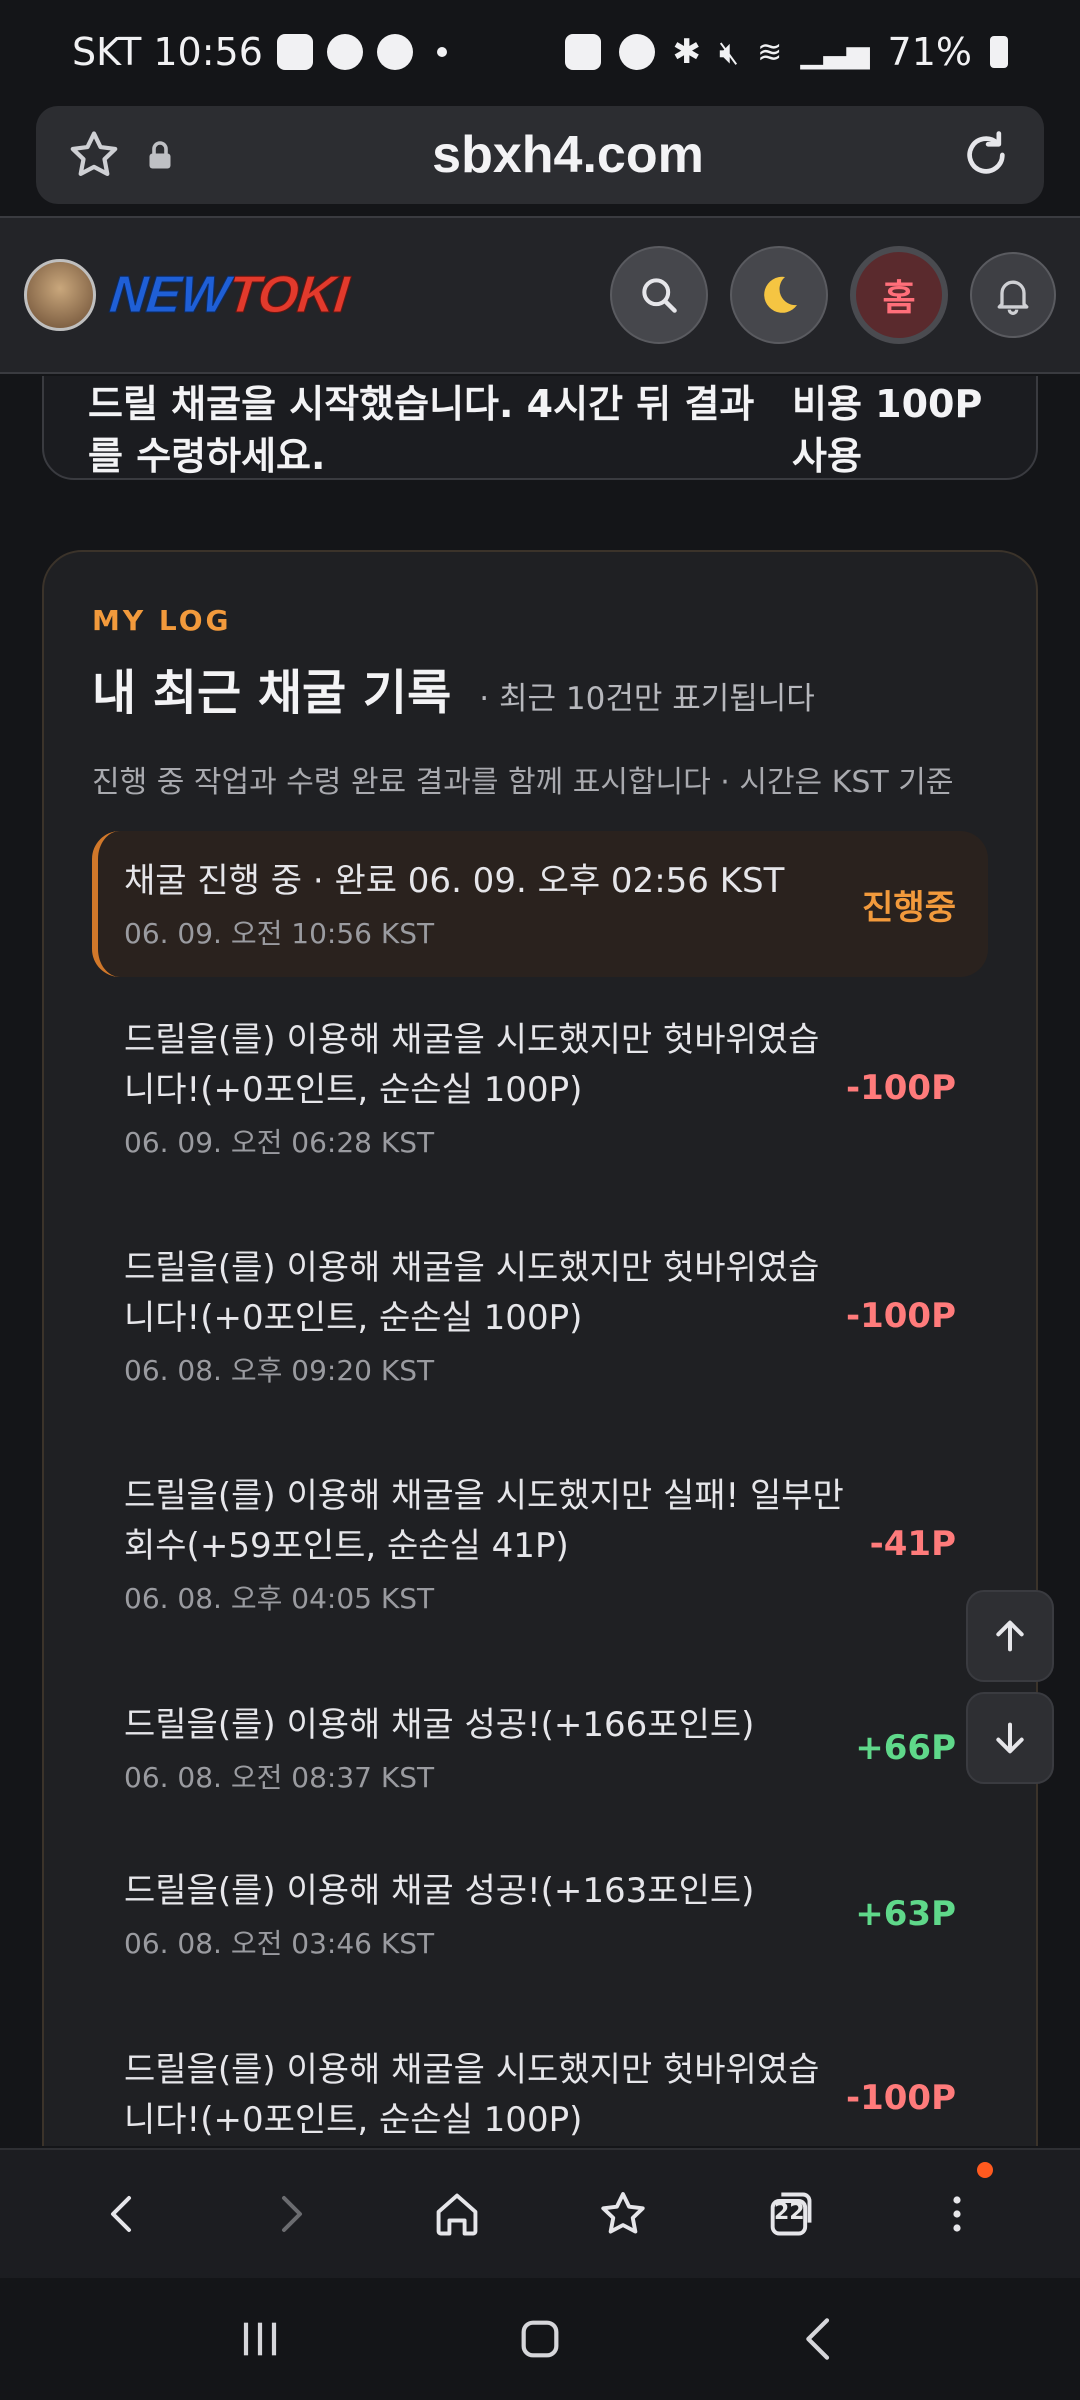 Image resolution: width=1080 pixels, height=2400 pixels. I want to click on entry-time: 06. 09. 오전 06:28 KST, so click(279, 1142).